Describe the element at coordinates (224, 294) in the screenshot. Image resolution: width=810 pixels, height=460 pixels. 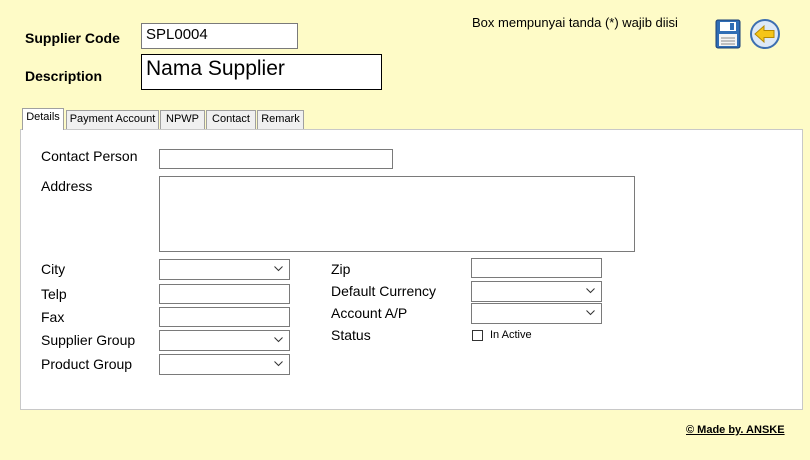
I see `telp-field` at that location.